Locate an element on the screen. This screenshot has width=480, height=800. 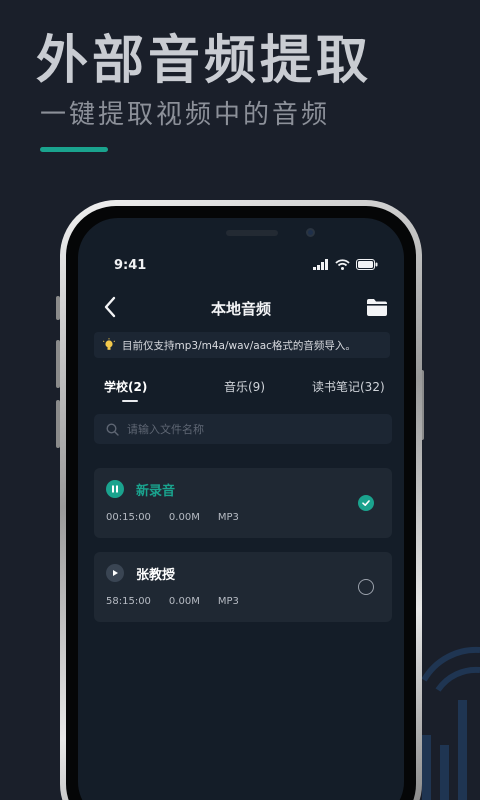
play-icon is located at coordinates (115, 573).